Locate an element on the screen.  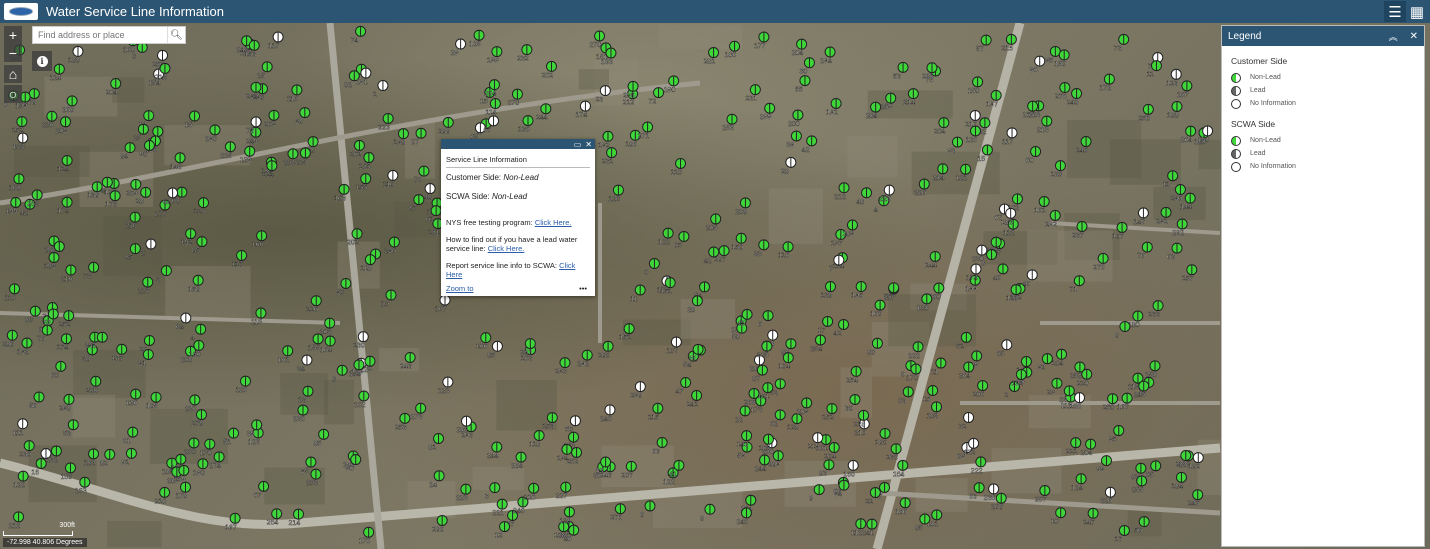
zoom-out-button: − is located at coordinates (13, 53).